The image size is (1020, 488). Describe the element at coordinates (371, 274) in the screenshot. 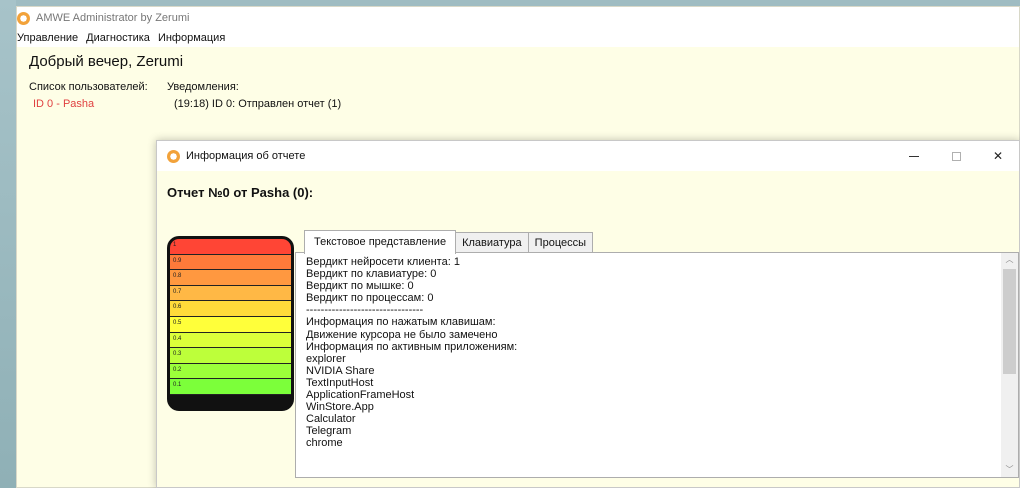

I see `report-text-line: Вердикт по клавиатуре: 0` at that location.